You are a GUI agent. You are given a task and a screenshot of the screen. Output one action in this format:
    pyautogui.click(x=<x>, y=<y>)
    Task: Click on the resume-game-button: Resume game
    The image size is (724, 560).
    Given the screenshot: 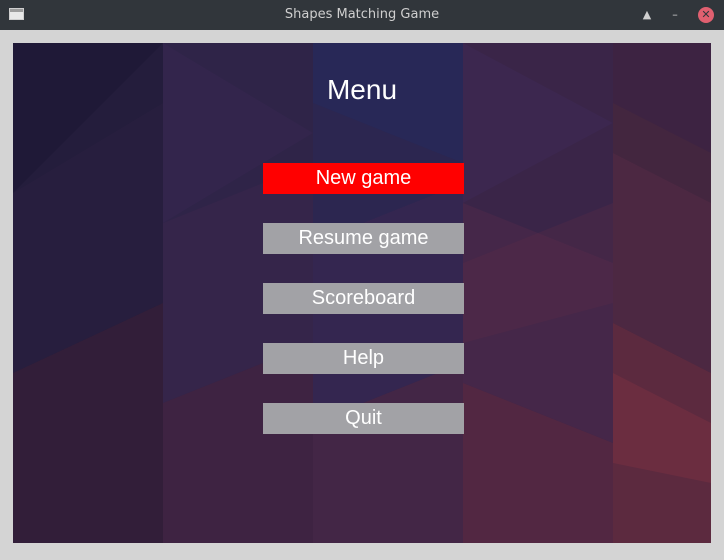 What is the action you would take?
    pyautogui.click(x=363, y=238)
    